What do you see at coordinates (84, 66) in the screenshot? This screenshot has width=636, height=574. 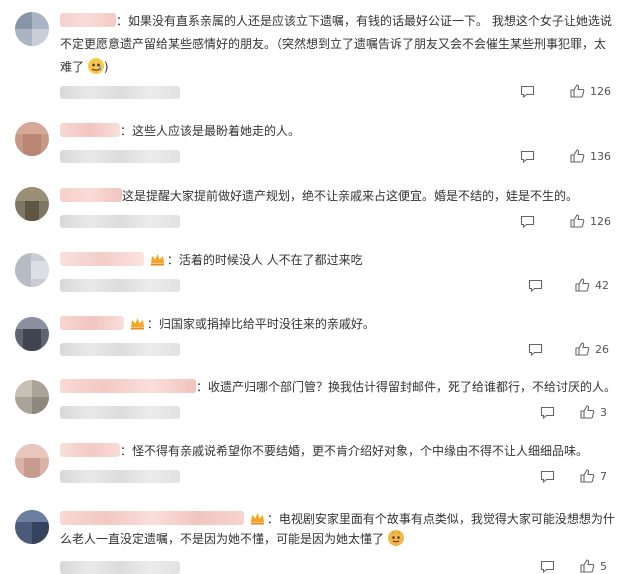 I see `comment-text-line: 难了 )` at bounding box center [84, 66].